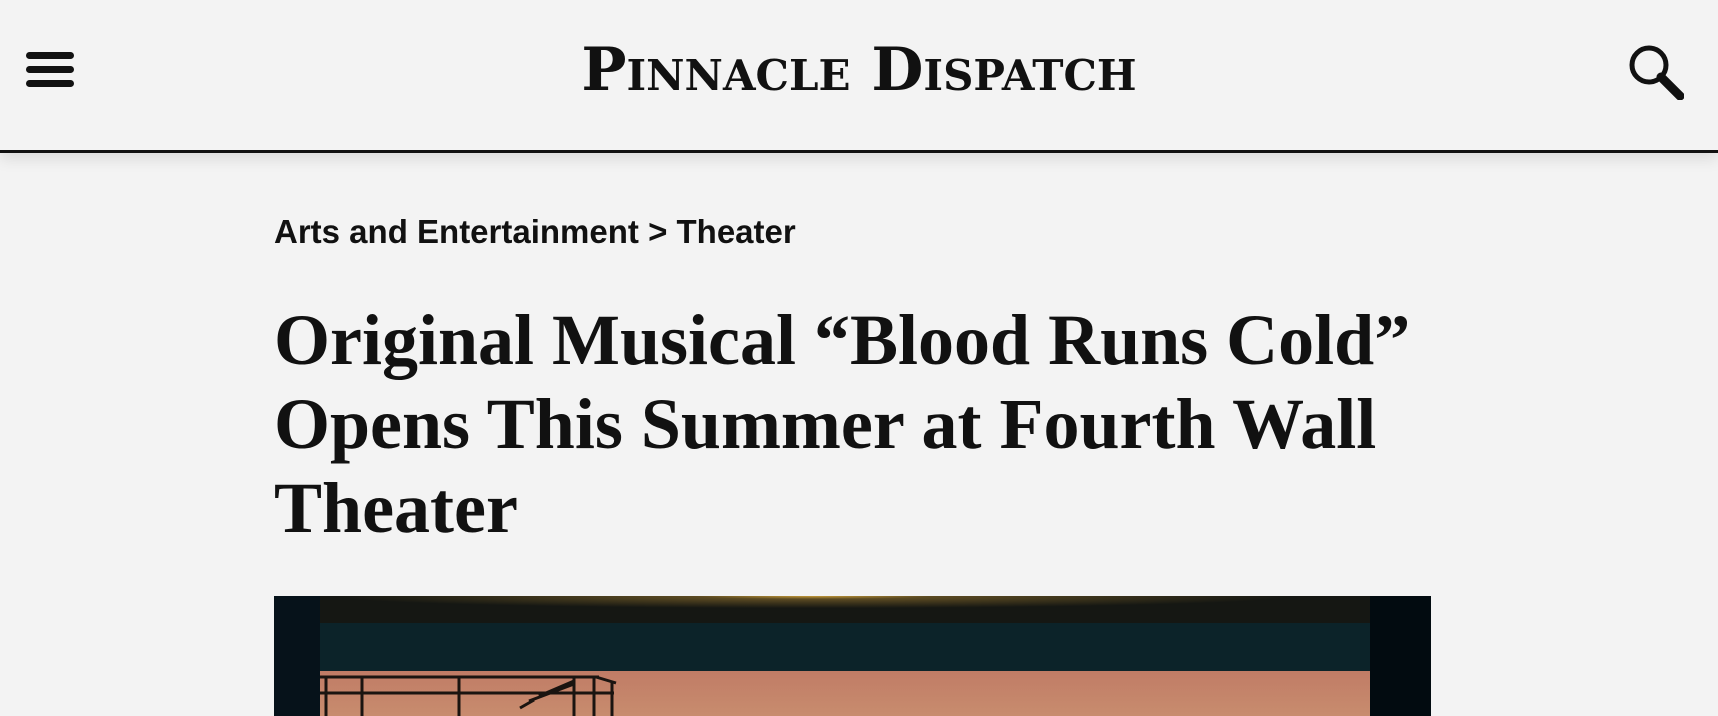  Describe the element at coordinates (859, 70) in the screenshot. I see `site-logo: Pinnacle Dispatch` at that location.